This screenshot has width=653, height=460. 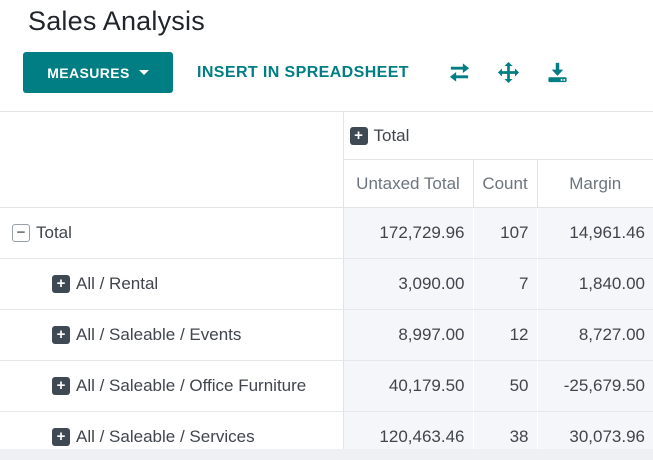 I want to click on chevron-down-icon, so click(x=143, y=72).